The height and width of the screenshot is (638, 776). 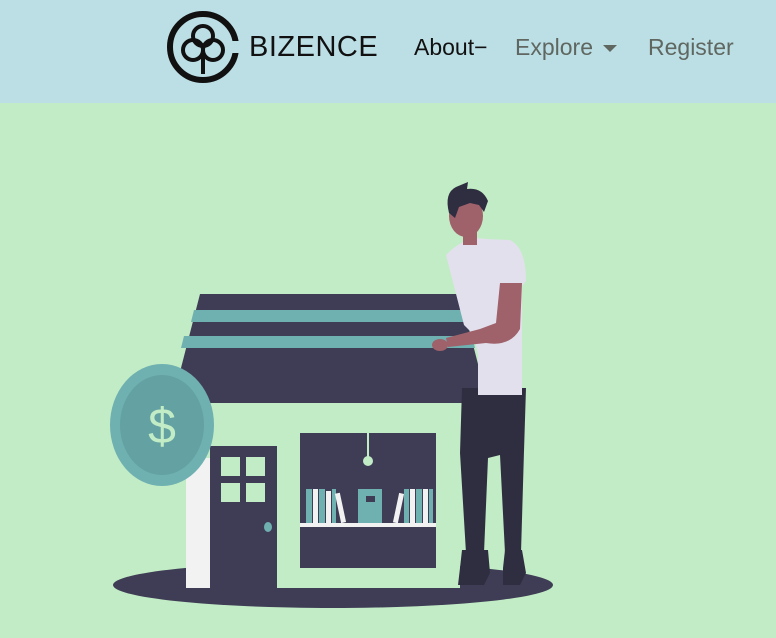 I want to click on brand-link: BIZENCE, so click(x=272, y=47).